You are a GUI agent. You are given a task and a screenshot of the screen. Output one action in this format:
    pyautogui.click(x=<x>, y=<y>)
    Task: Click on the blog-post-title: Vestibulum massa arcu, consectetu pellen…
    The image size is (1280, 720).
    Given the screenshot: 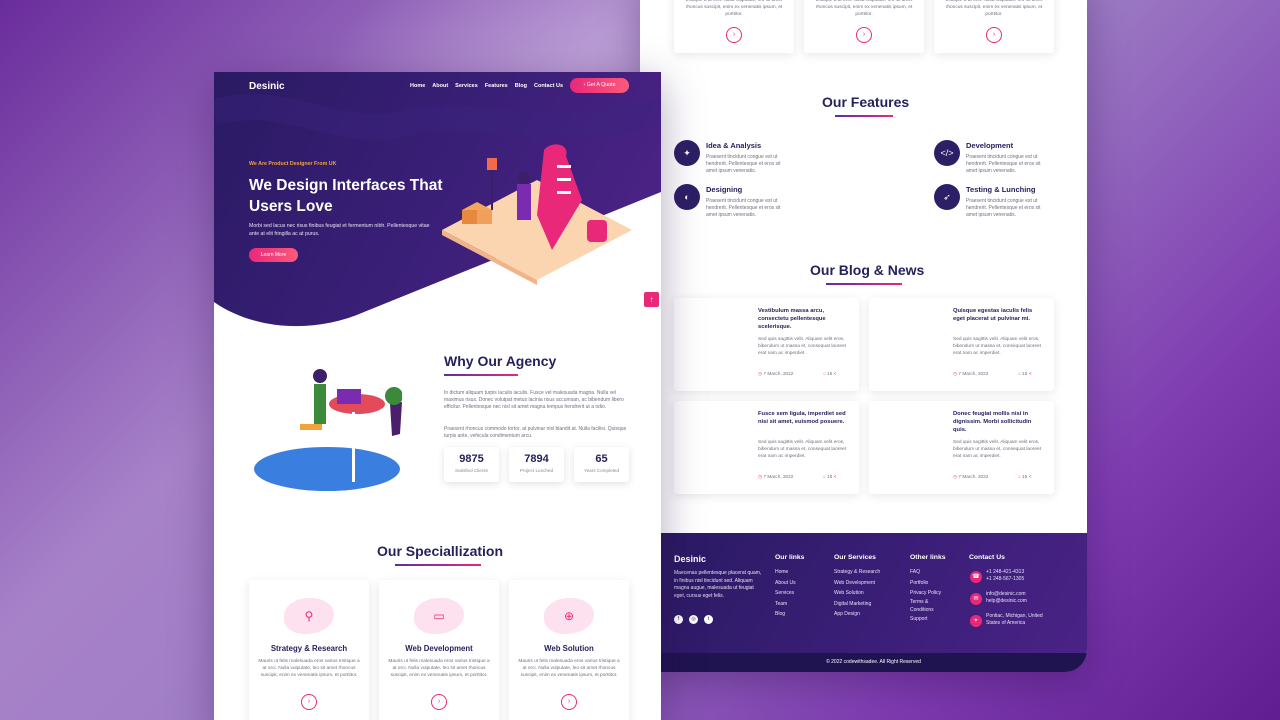 What is the action you would take?
    pyautogui.click(x=803, y=319)
    